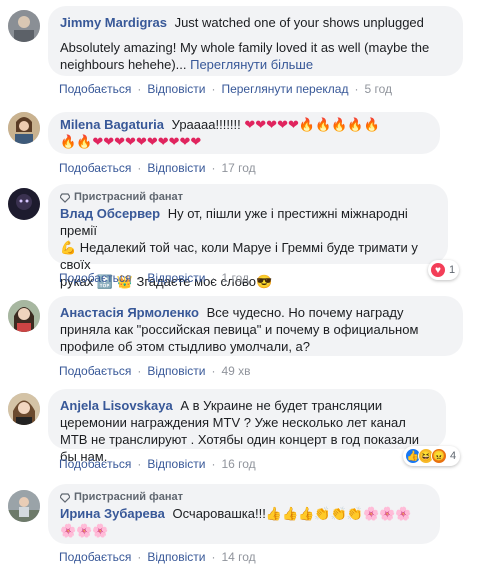 This screenshot has height=575, width=493. I want to click on comment-actions: Подобається · Відповісти · 17 год, so click(157, 168).